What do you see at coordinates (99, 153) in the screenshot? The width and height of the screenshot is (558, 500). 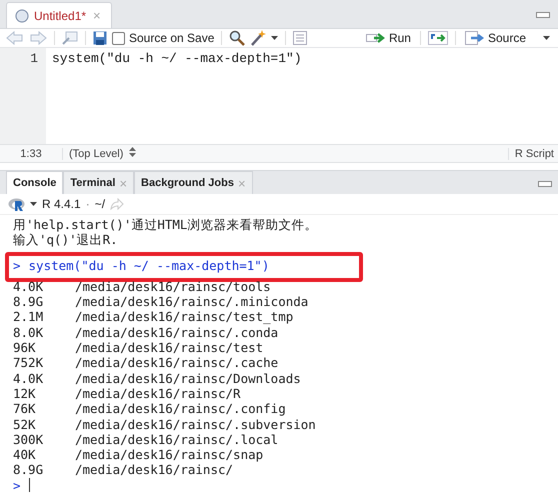 I see `scope-selector: (Top Level)` at bounding box center [99, 153].